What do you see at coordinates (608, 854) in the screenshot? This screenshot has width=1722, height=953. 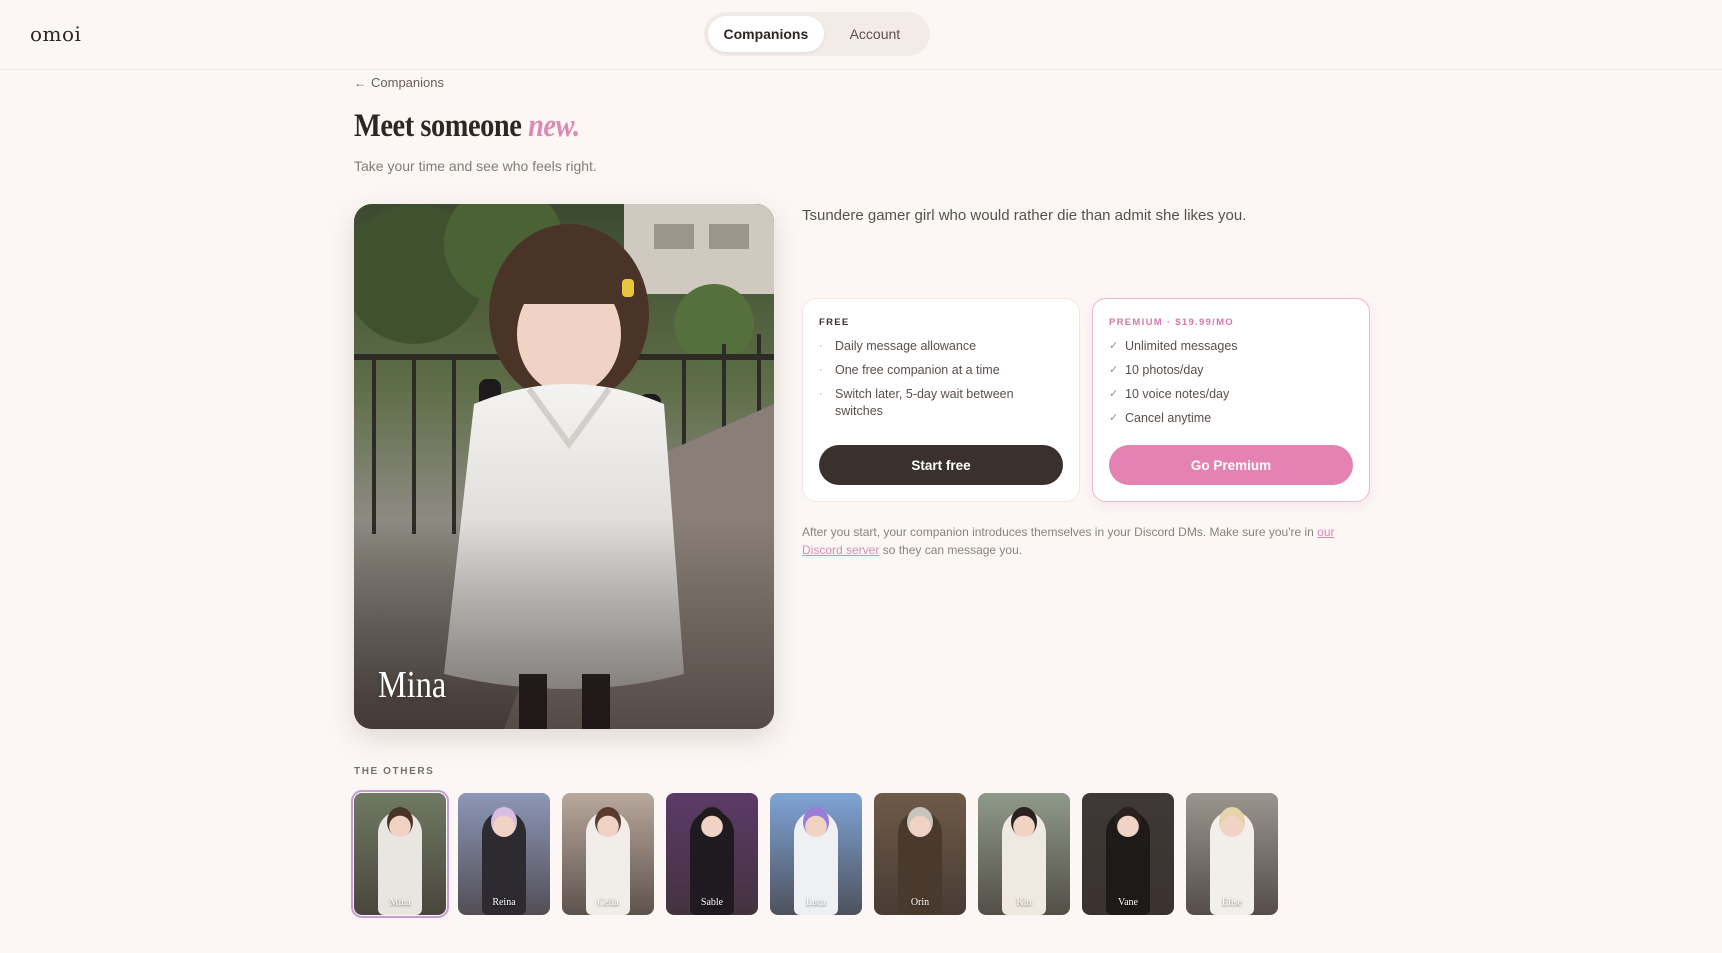 I see `companion-thumb-celia: Celia` at bounding box center [608, 854].